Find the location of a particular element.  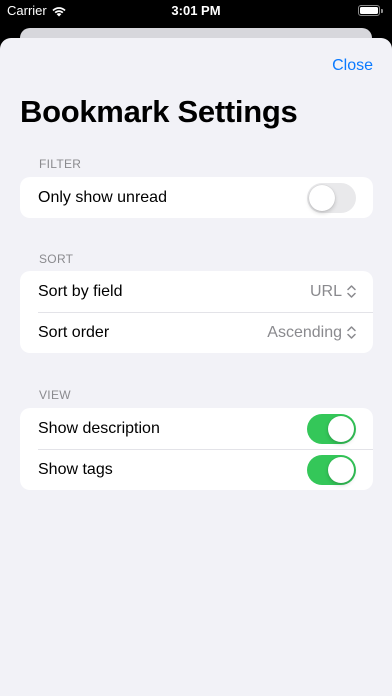

status-bar: Carrier 3:01 PM is located at coordinates (196, 11).